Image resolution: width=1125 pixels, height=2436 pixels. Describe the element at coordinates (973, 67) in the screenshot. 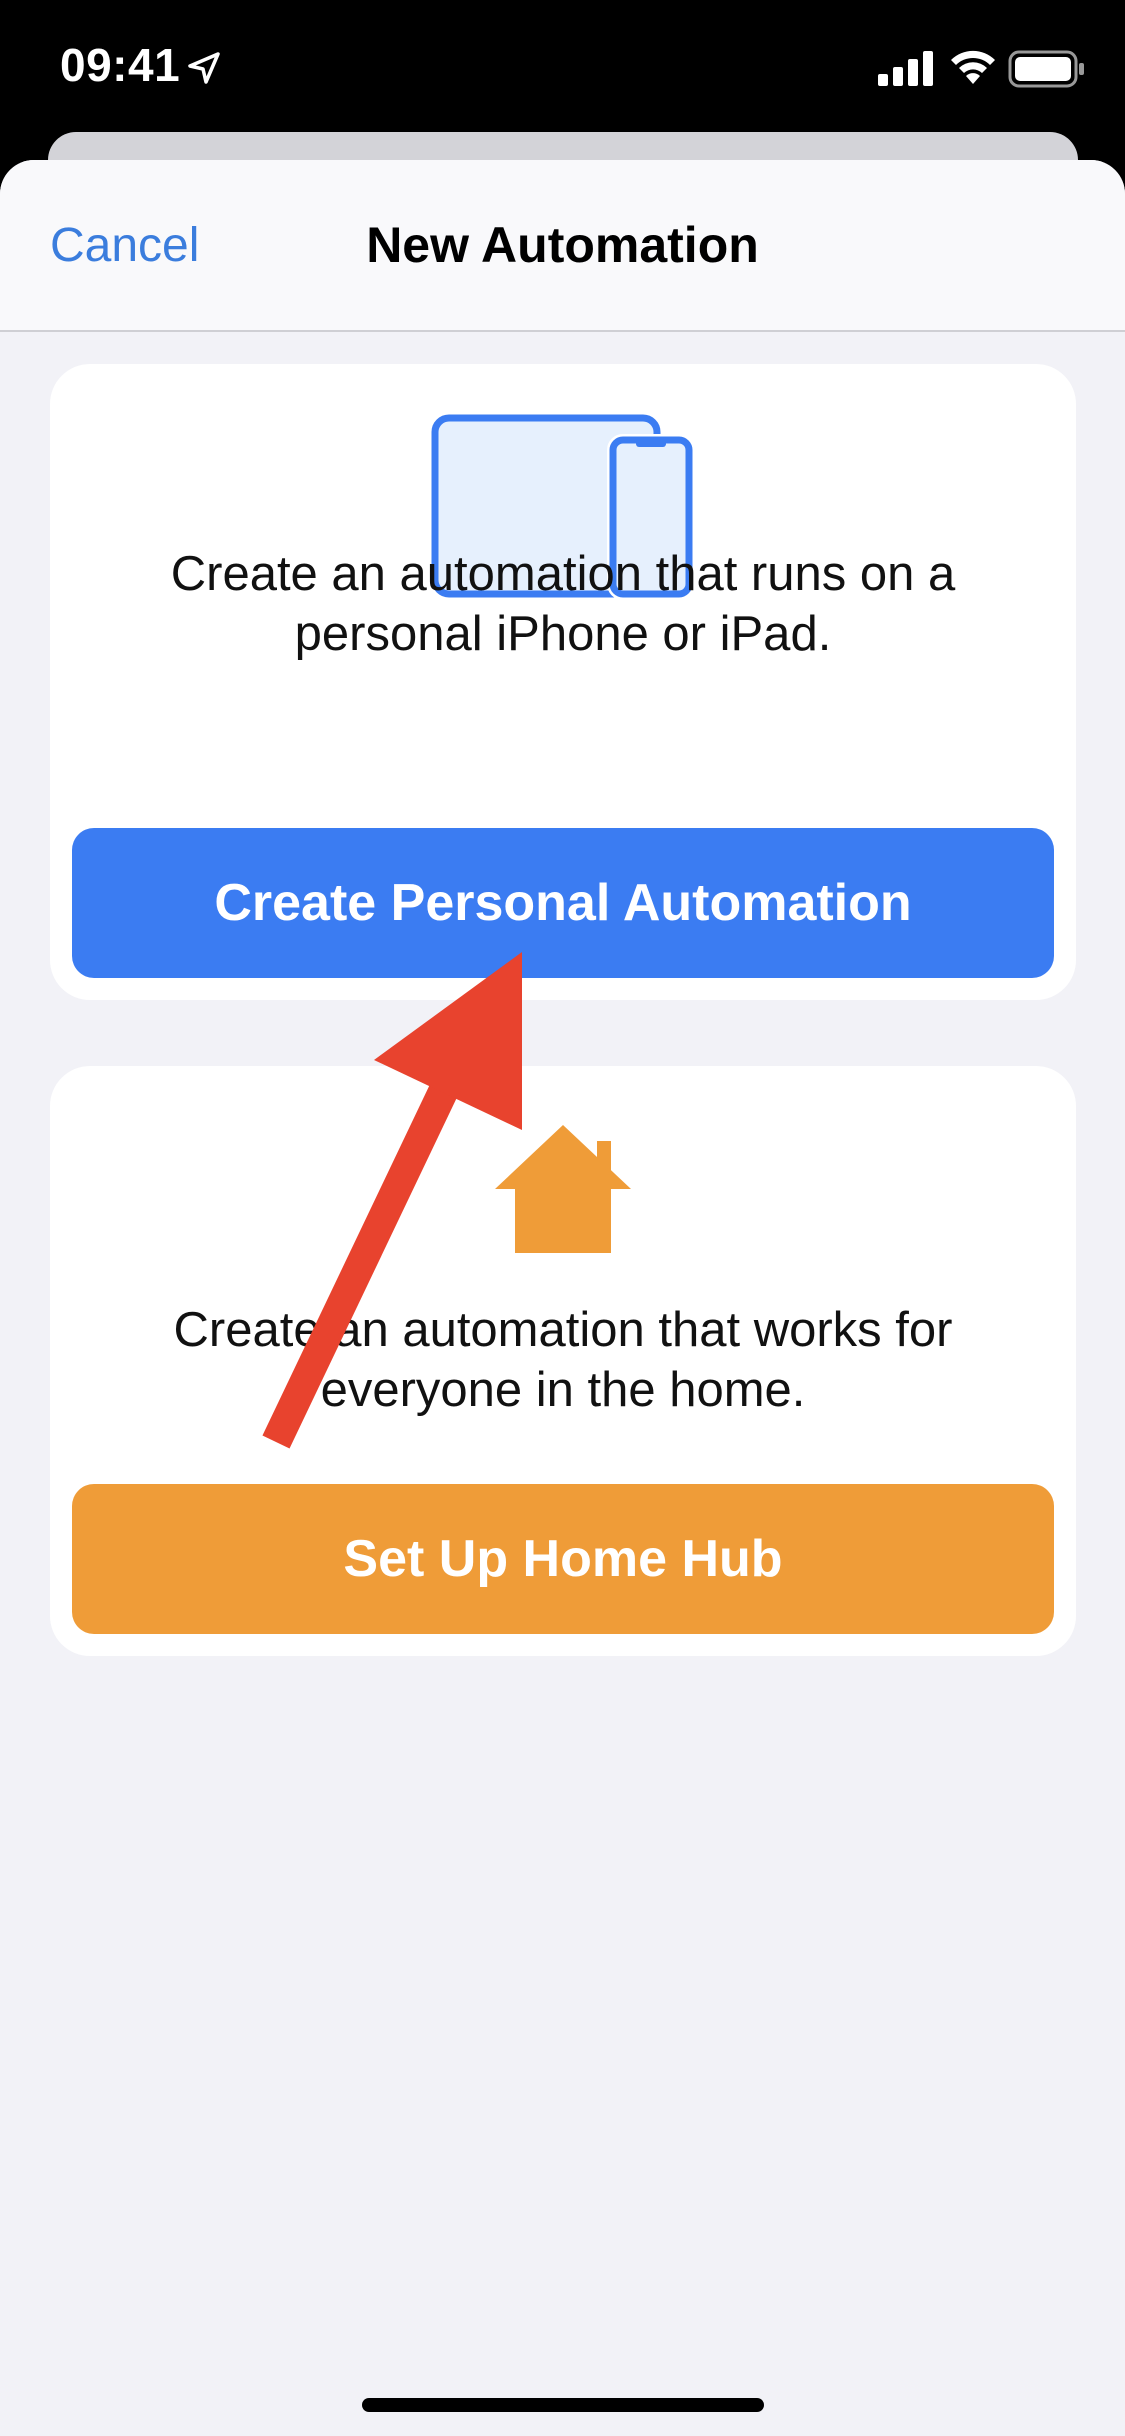

I see `wifi-icon` at that location.